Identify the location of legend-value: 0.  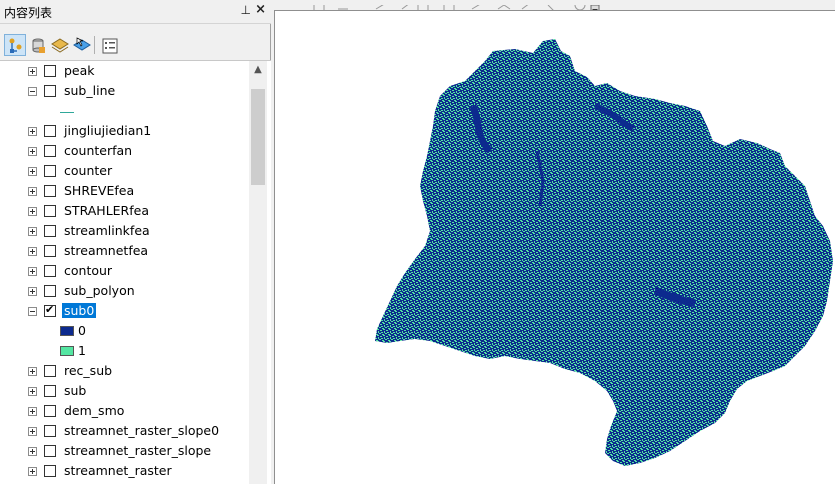
(82, 330).